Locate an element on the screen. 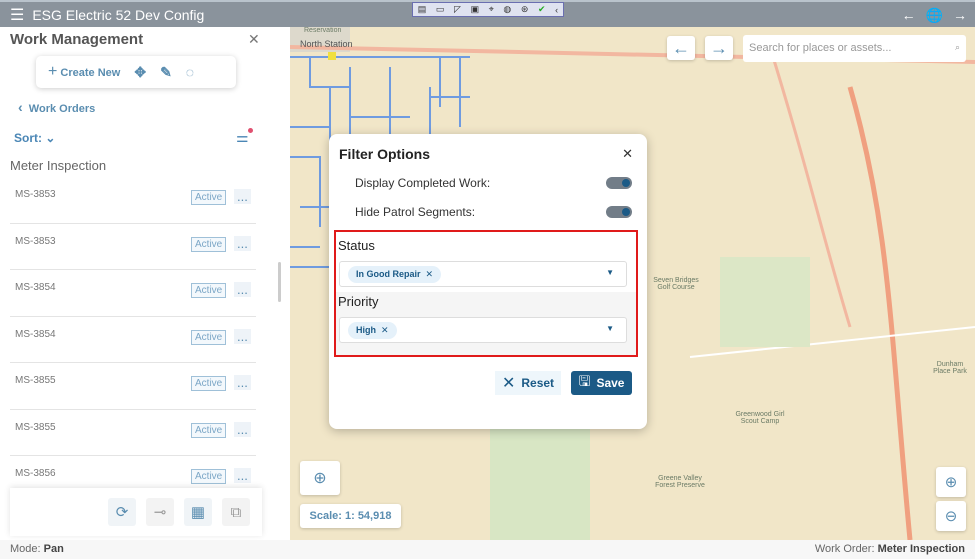  section-heading: Meter Inspection is located at coordinates (58, 165).